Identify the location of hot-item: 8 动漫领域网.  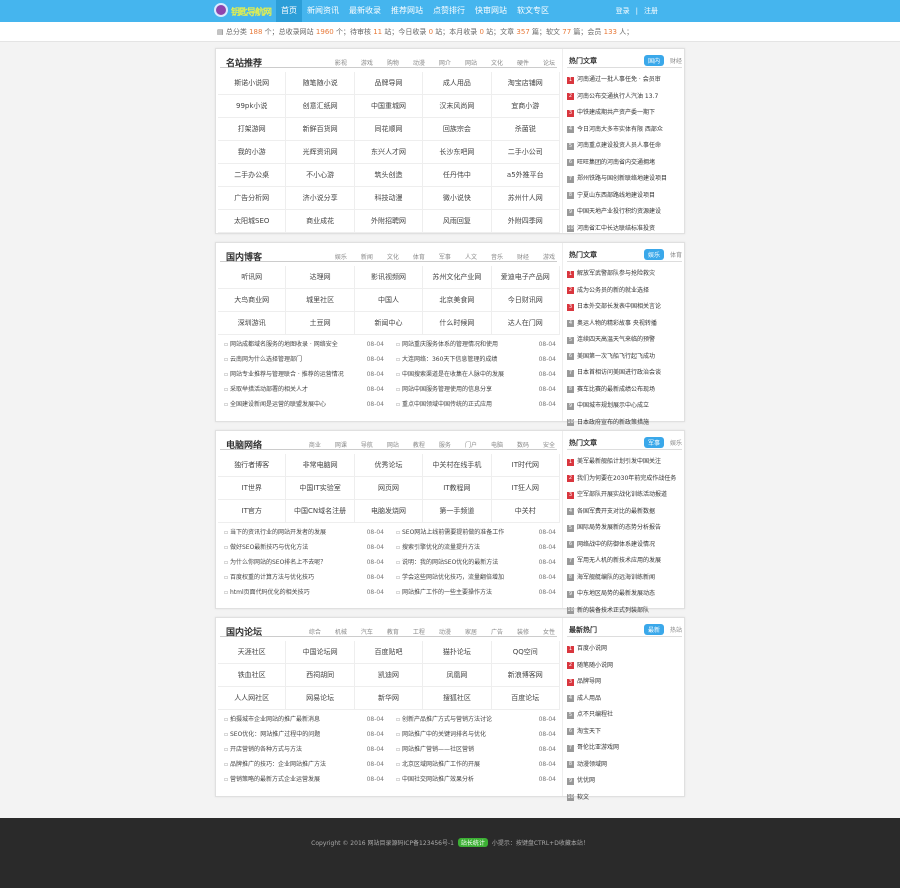
(625, 765).